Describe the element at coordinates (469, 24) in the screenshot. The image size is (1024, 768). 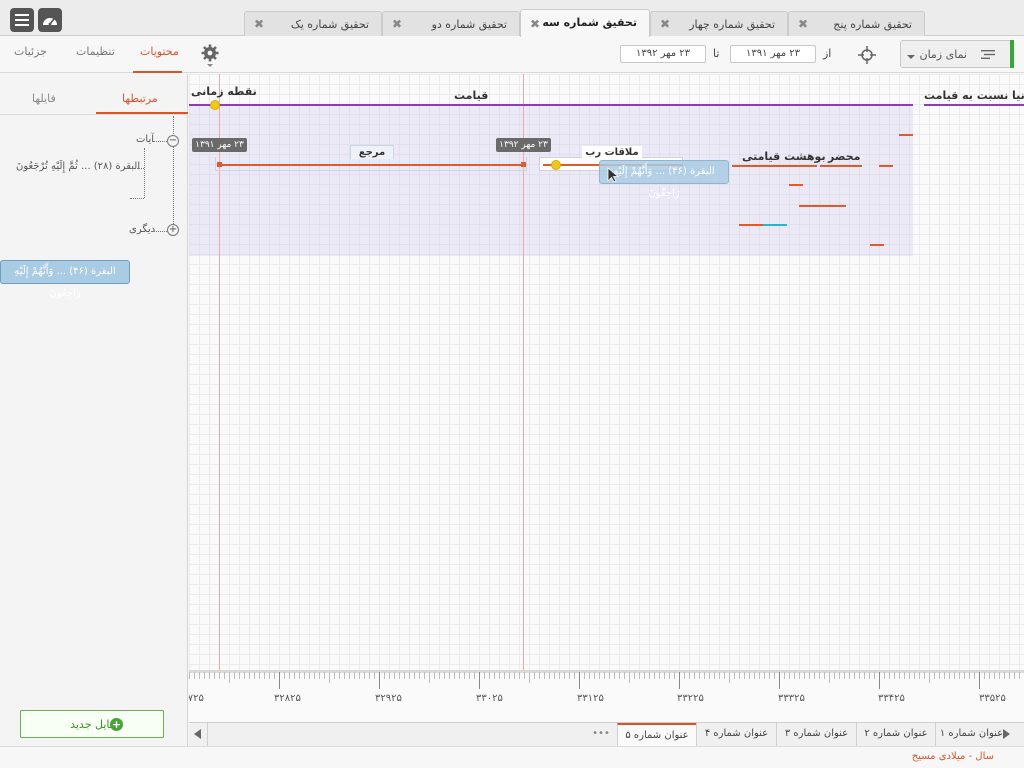
I see `tab-label: تحقیق شماره دو` at that location.